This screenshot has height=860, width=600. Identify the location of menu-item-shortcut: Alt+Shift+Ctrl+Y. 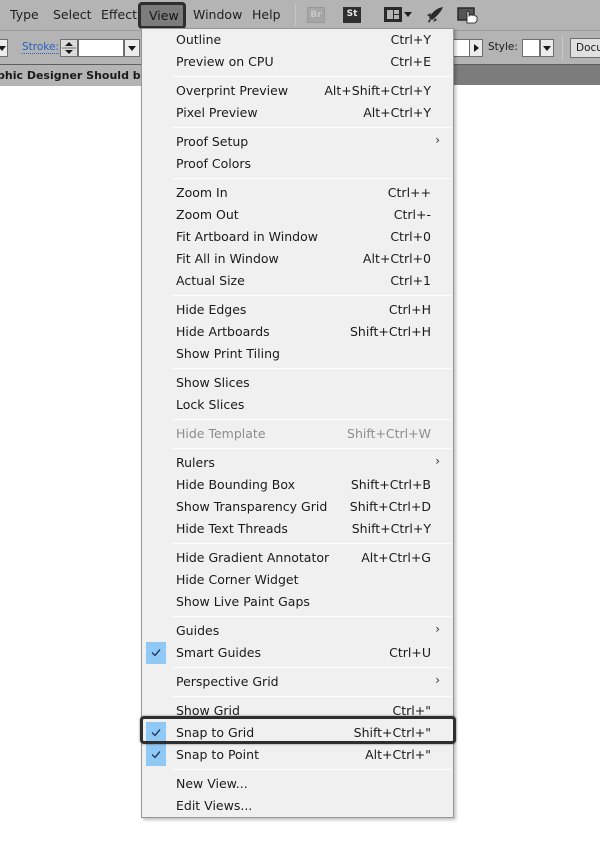
(377, 90).